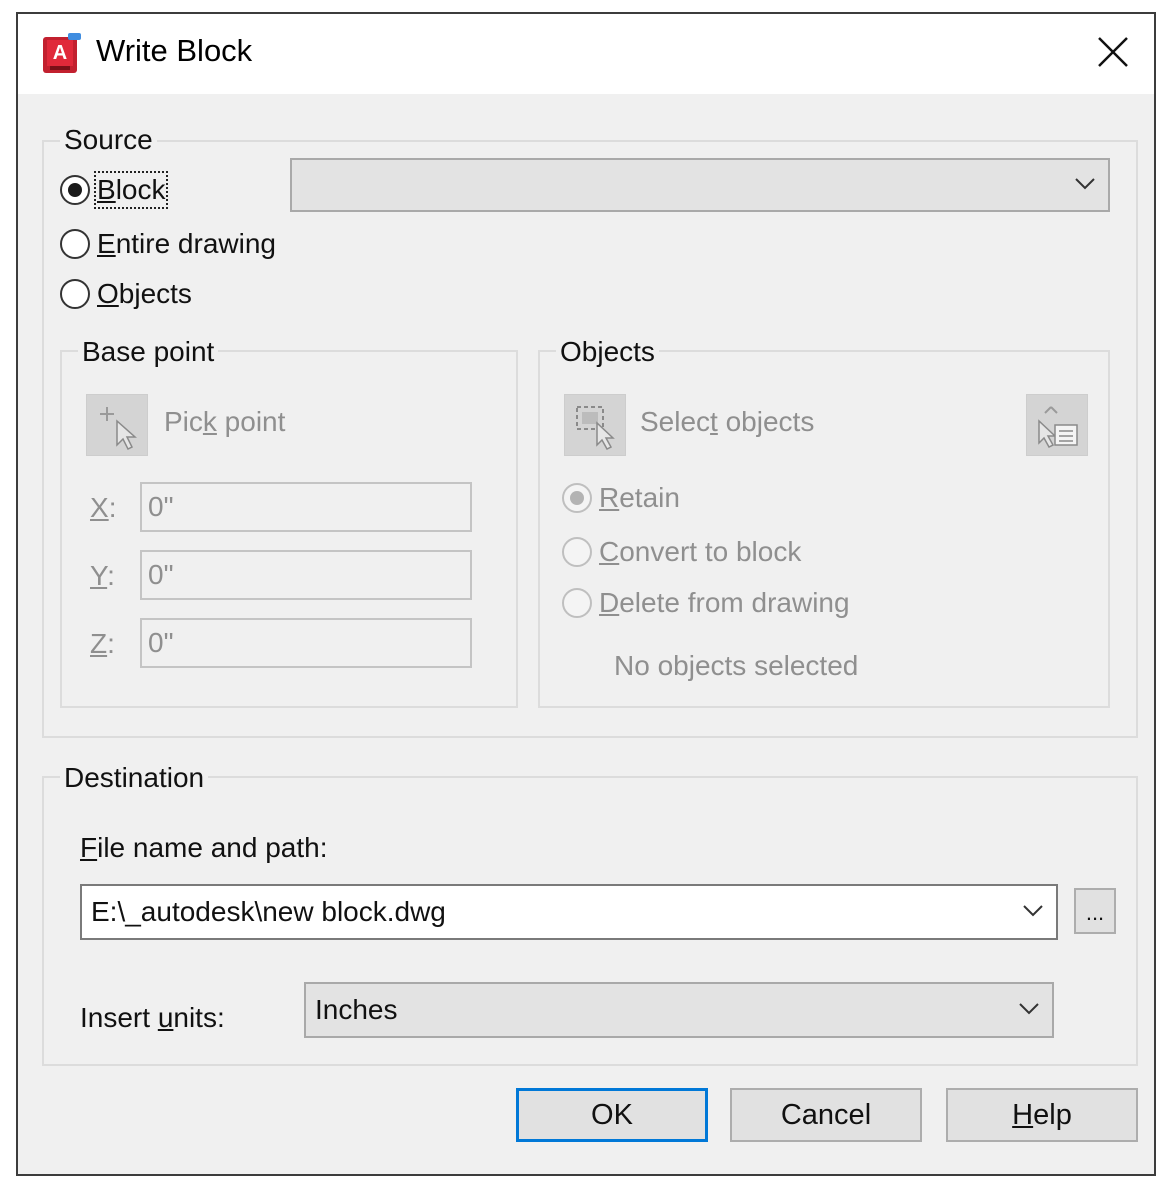 This screenshot has width=1170, height=1200. Describe the element at coordinates (356, 1009) in the screenshot. I see `insert-units-value: Inches` at that location.